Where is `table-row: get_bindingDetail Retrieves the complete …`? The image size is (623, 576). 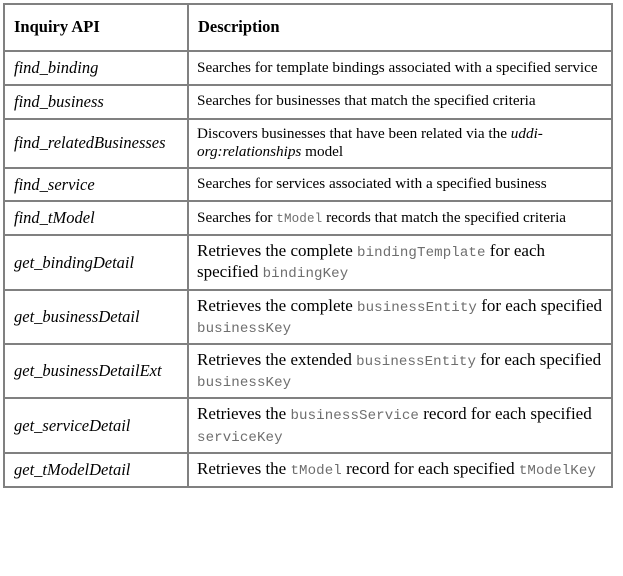
table-row: get_bindingDetail Retrieves the complete … is located at coordinates (309, 263).